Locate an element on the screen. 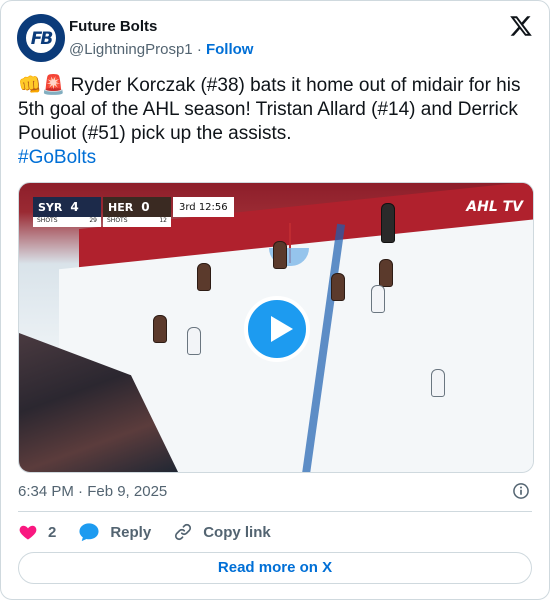 Image resolution: width=550 pixels, height=600 pixels. home-shots-value: 29 is located at coordinates (93, 220).